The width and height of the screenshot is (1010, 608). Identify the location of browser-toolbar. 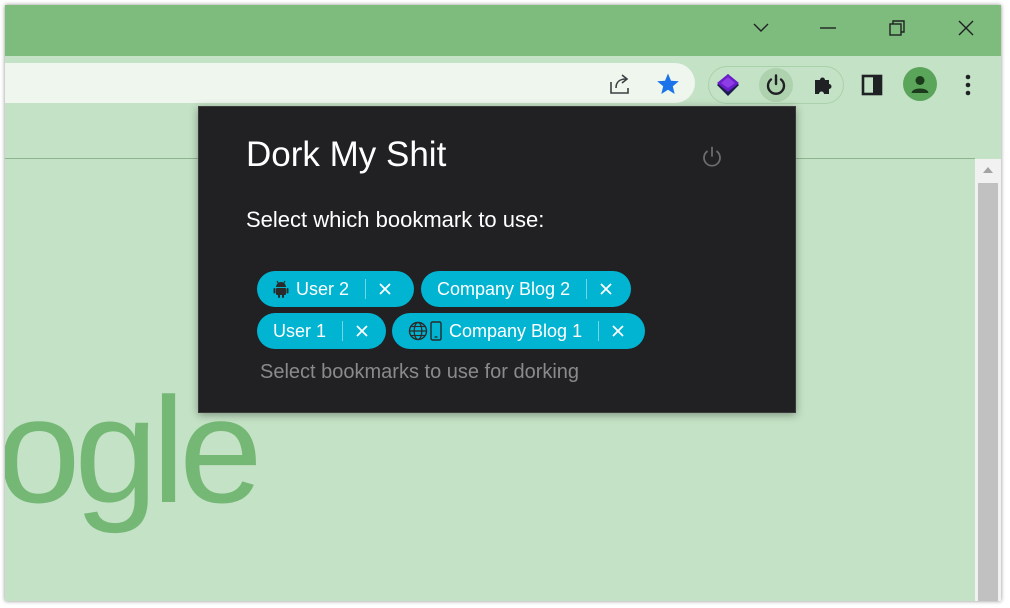
(503, 83).